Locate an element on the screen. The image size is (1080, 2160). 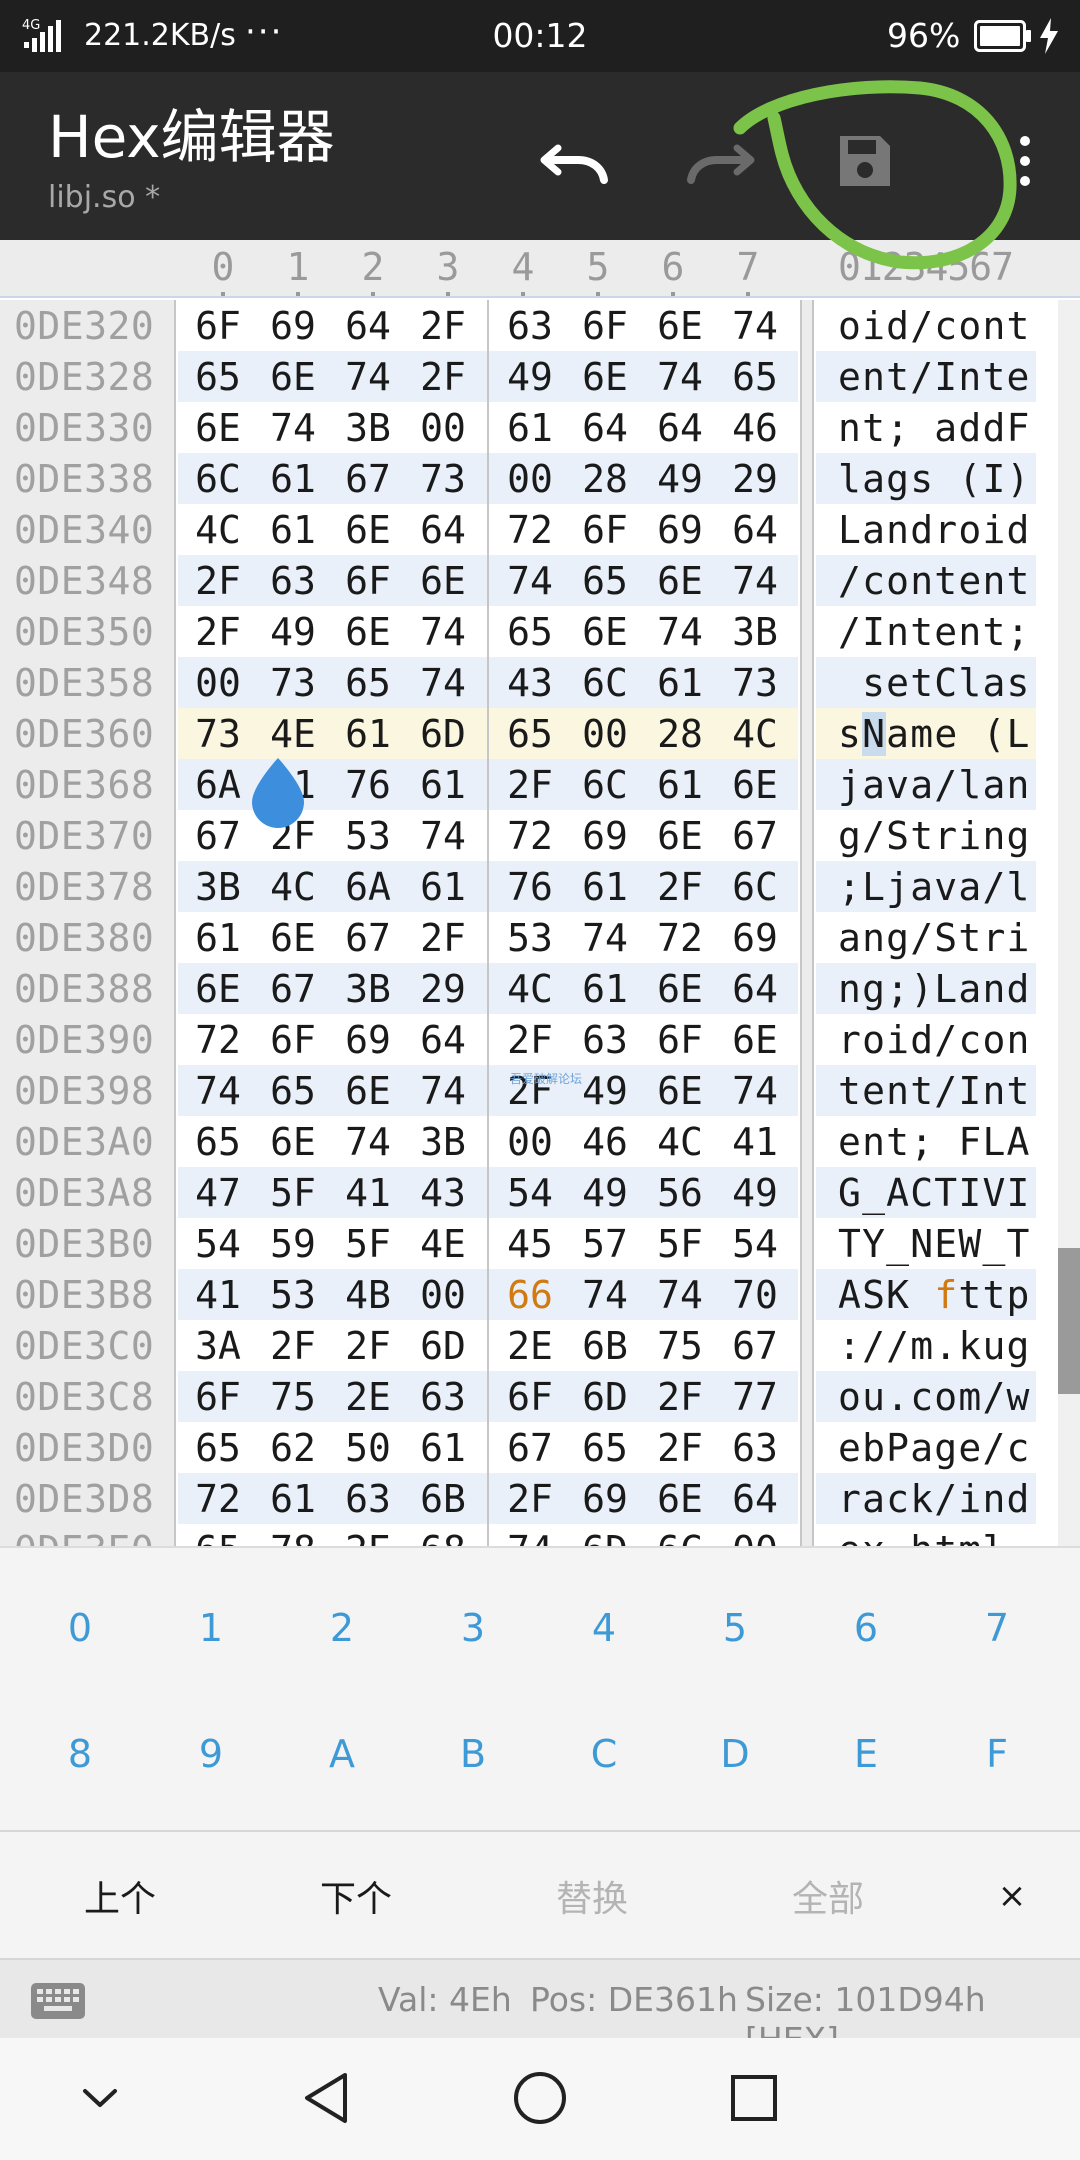
hex-row: 0DE370 67 2F 53 74 72 69 6E 67 g/String is located at coordinates (529, 835).